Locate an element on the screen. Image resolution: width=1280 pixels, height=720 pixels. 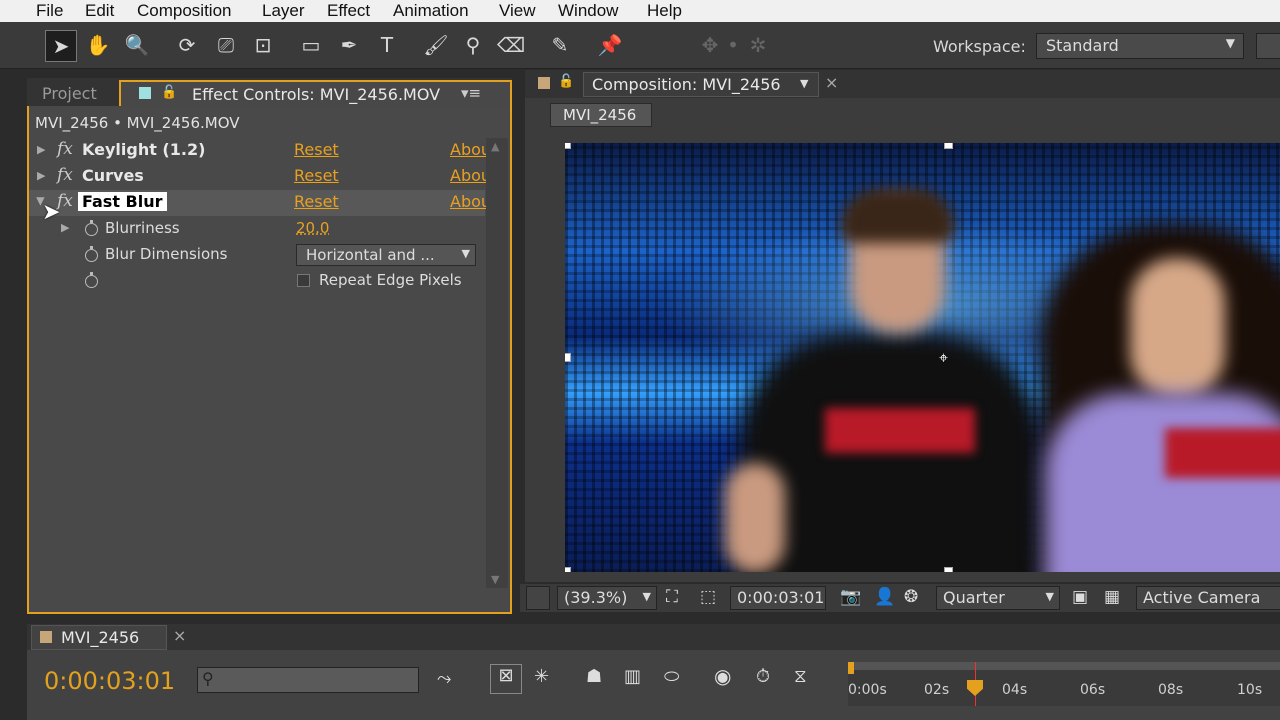
text-tool-icon: T is located at coordinates (387, 45).